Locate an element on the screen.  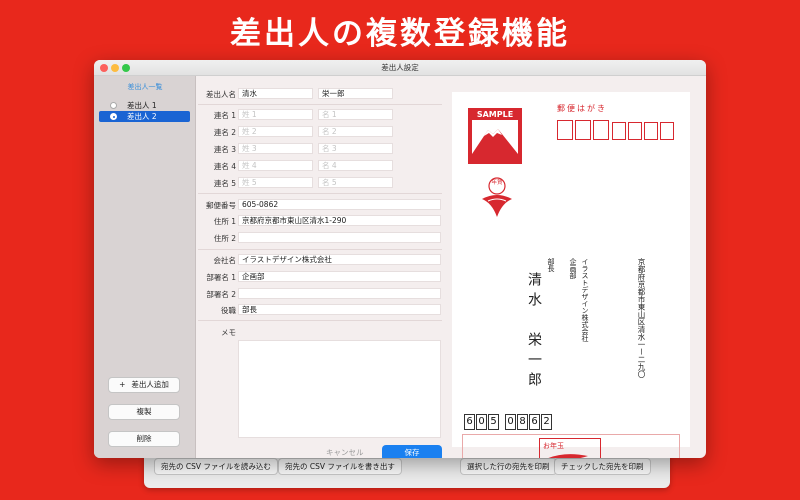
nenga-label: 年賀 is located at coordinates (497, 183).